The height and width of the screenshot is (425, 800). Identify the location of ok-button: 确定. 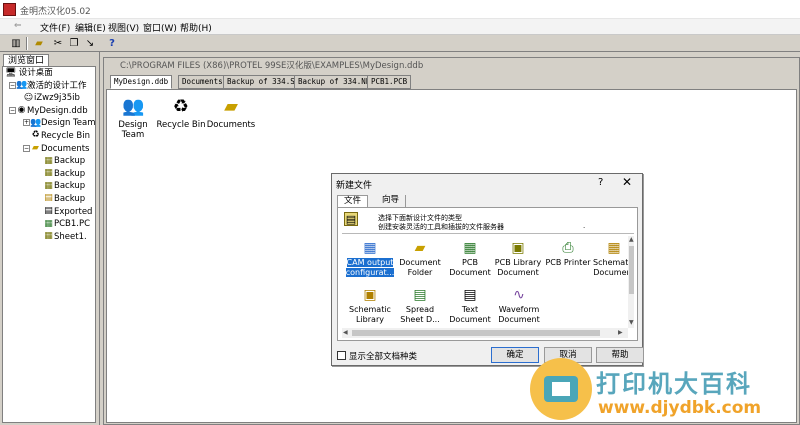
(515, 355).